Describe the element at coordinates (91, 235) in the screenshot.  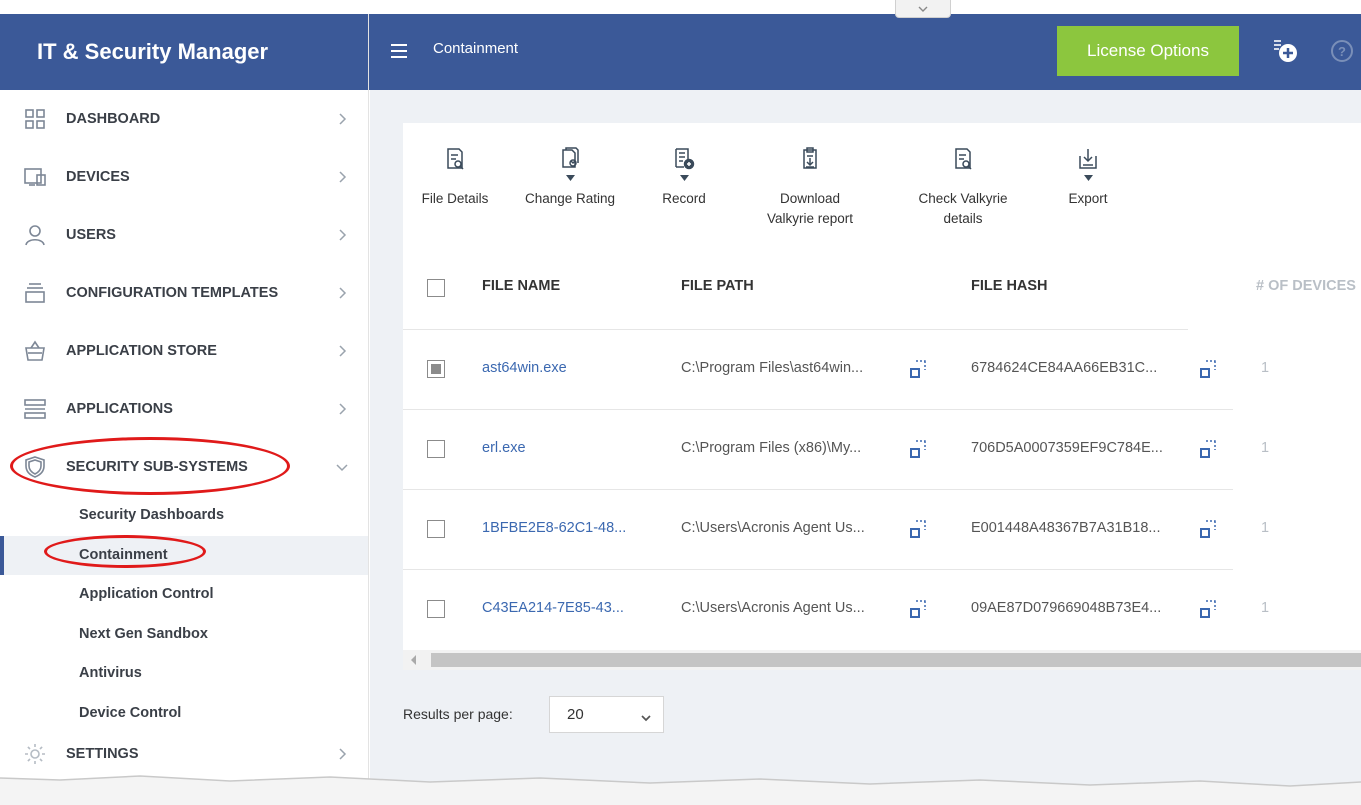
I see `sidebar-item-label: USERS` at that location.